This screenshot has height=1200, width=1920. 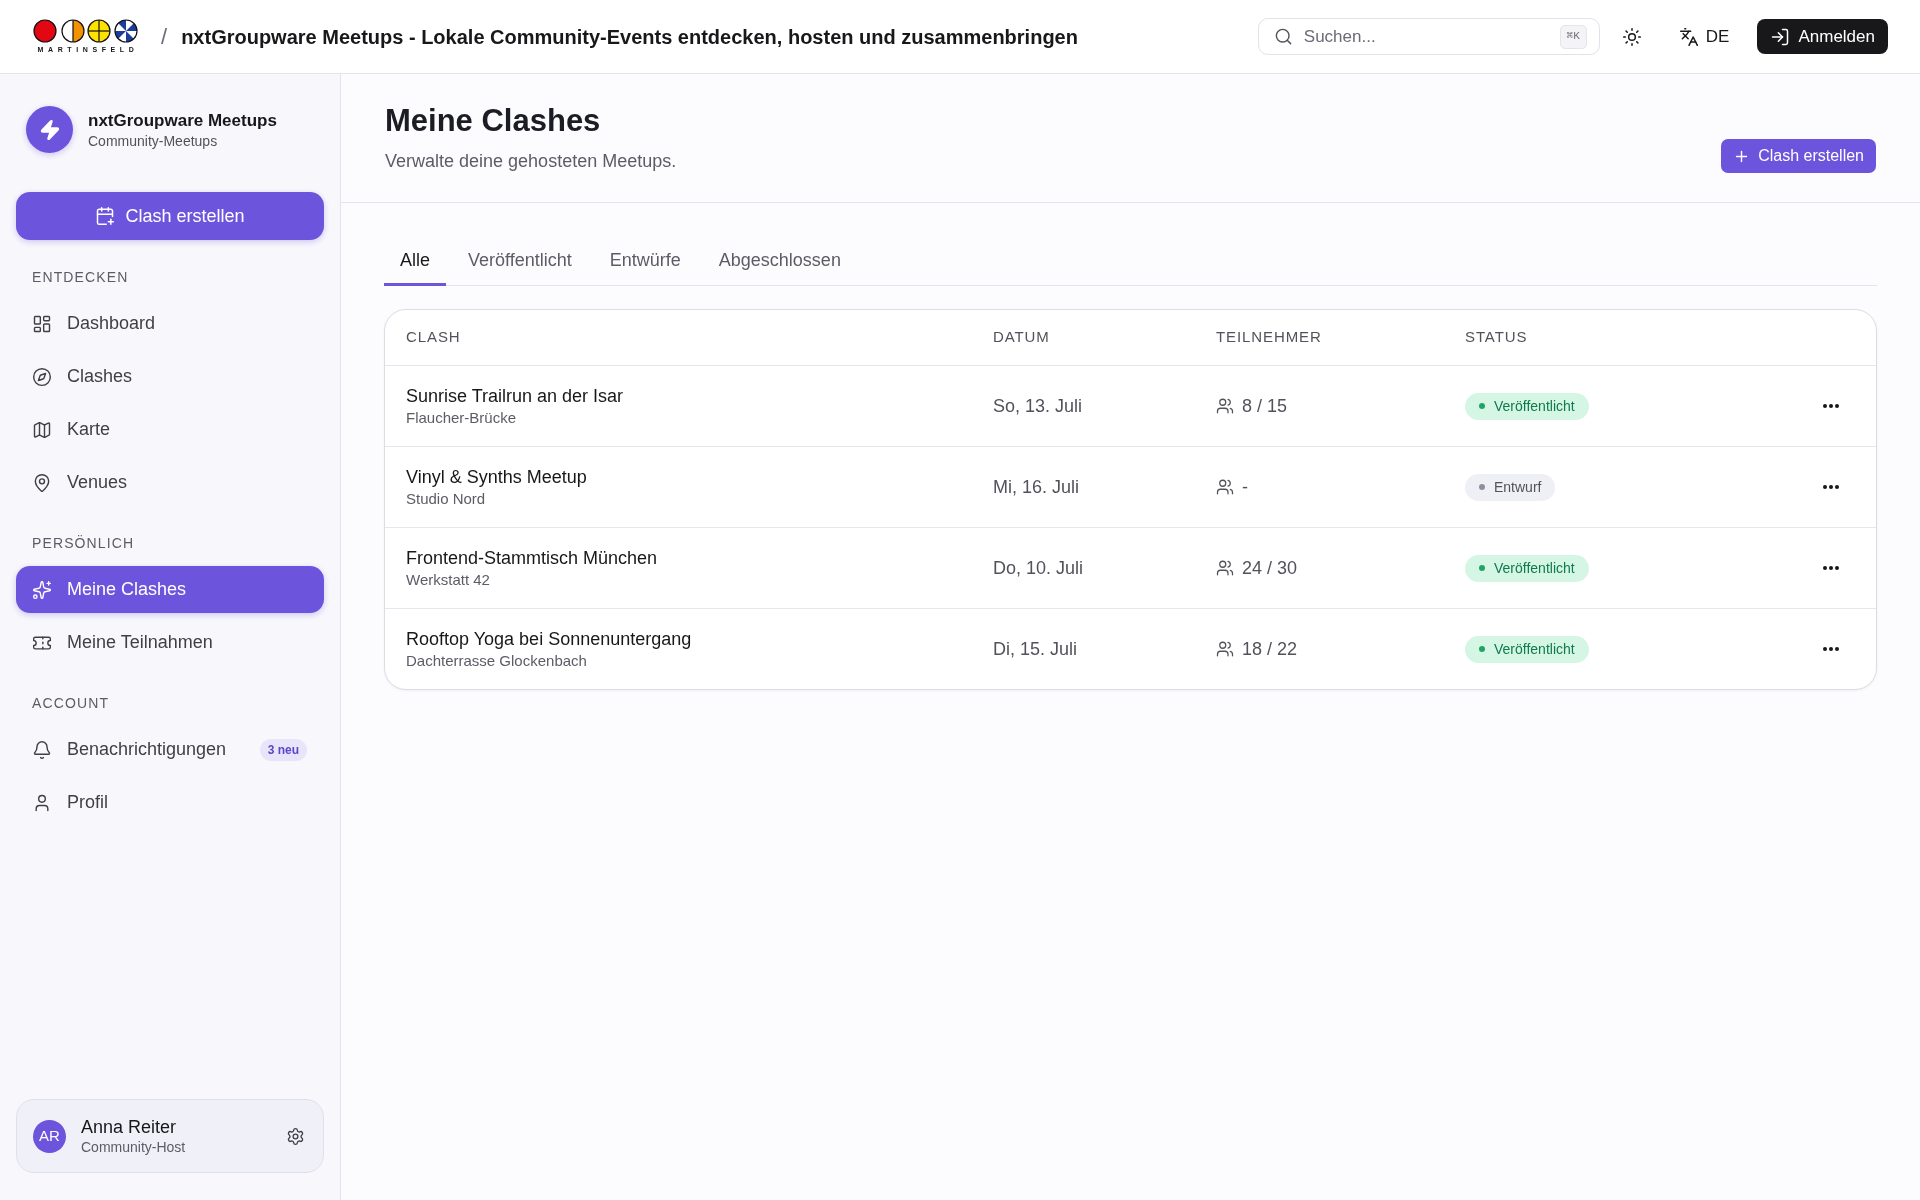 What do you see at coordinates (80, 277) in the screenshot?
I see `section-label: ENTDECKEN` at bounding box center [80, 277].